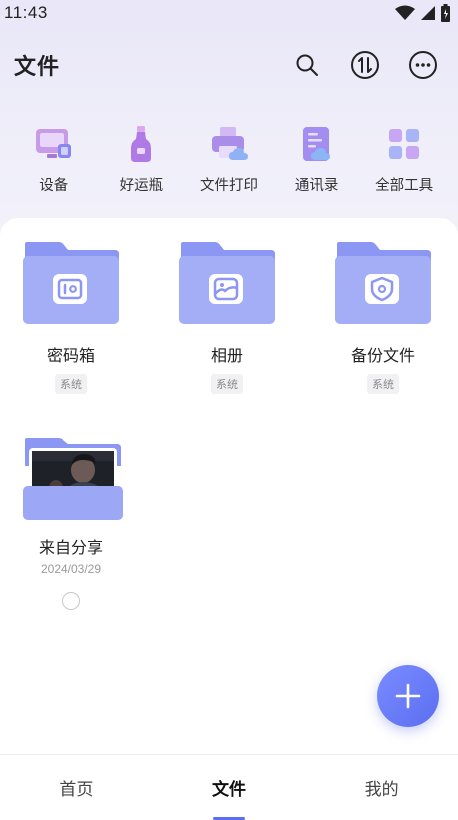  What do you see at coordinates (317, 164) in the screenshot?
I see `quick-action-contacts: 通讯录` at bounding box center [317, 164].